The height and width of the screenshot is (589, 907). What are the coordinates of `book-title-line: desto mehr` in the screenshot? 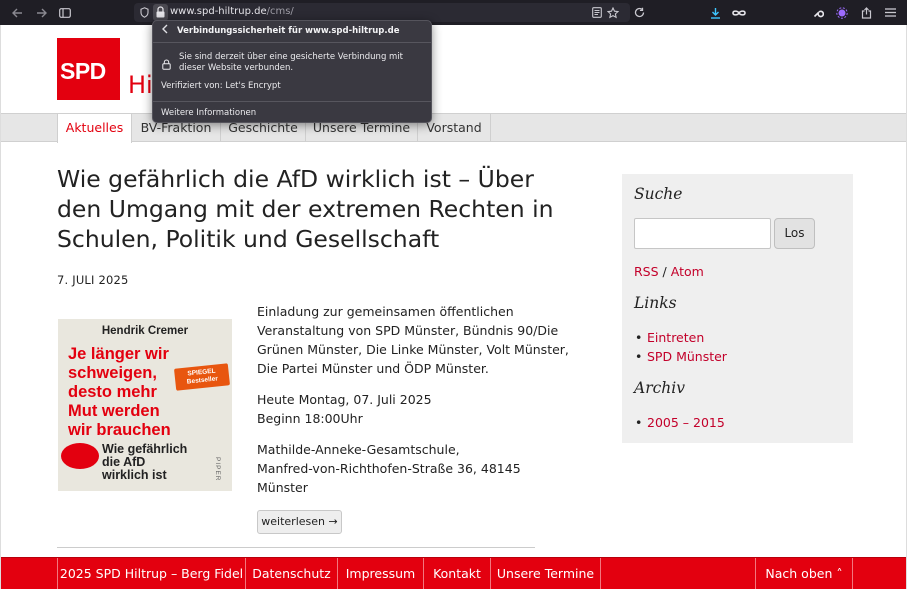 It's located at (112, 392).